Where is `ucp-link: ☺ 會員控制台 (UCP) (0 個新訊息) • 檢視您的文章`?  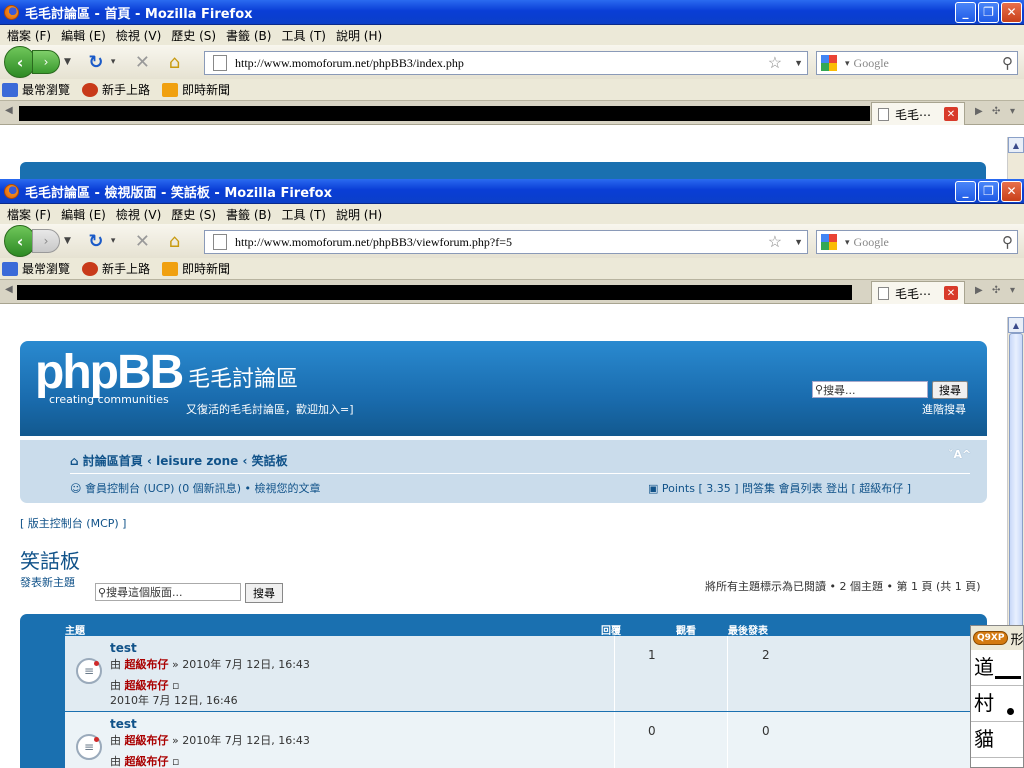
ucp-link: ☺ 會員控制台 (UCP) (0 個新訊息) • 檢視您的文章 is located at coordinates (195, 488).